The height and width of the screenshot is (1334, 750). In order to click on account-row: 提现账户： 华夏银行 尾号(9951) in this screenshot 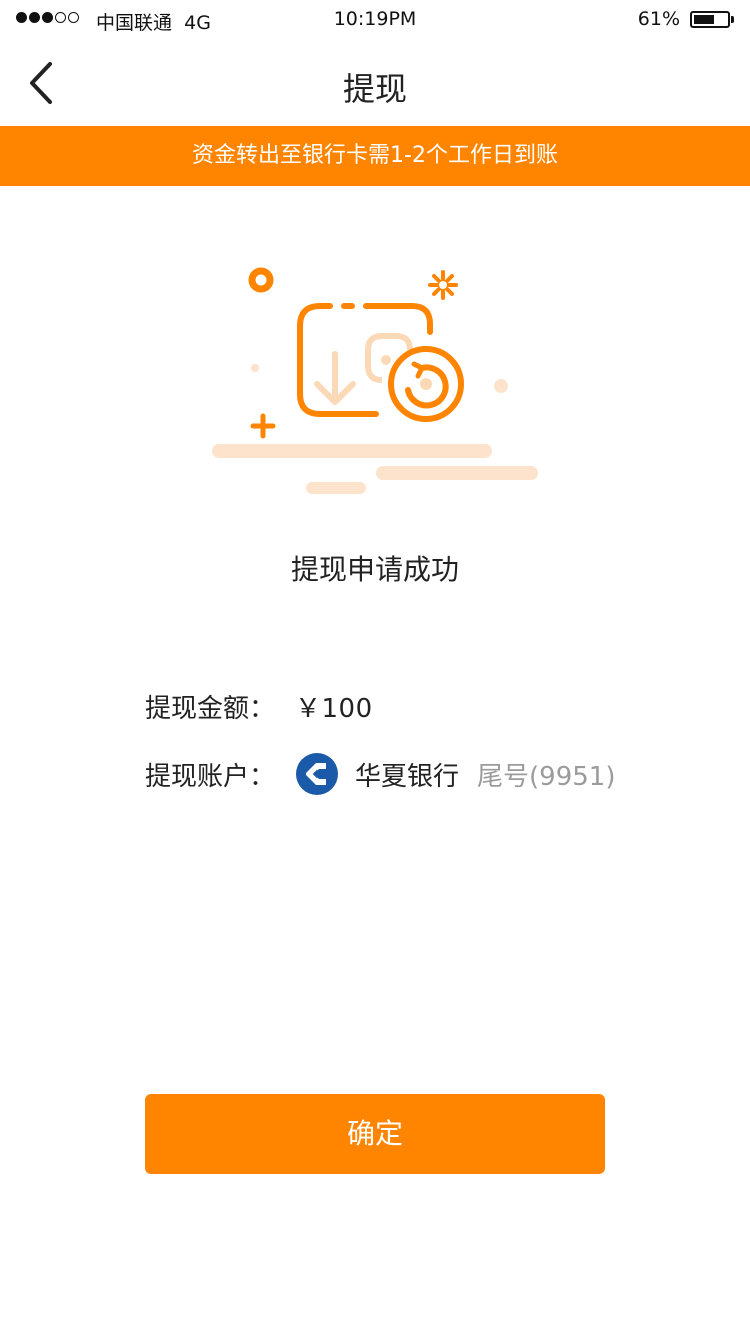, I will do `click(380, 774)`.